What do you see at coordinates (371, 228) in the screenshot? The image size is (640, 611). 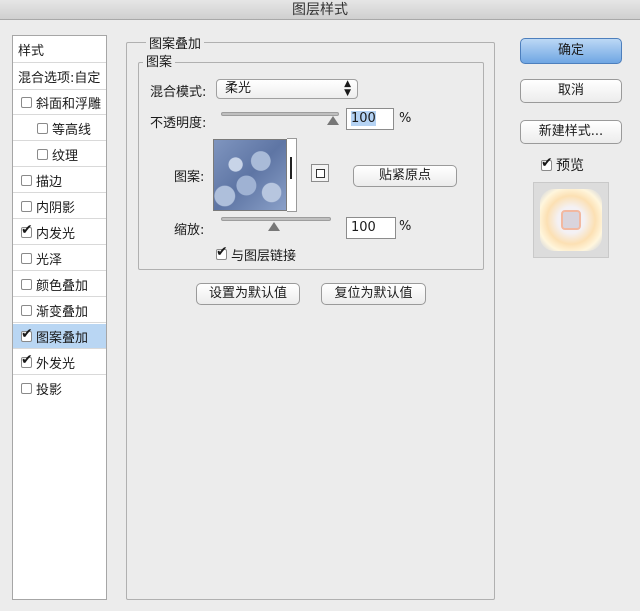 I see `scale-input: 100` at bounding box center [371, 228].